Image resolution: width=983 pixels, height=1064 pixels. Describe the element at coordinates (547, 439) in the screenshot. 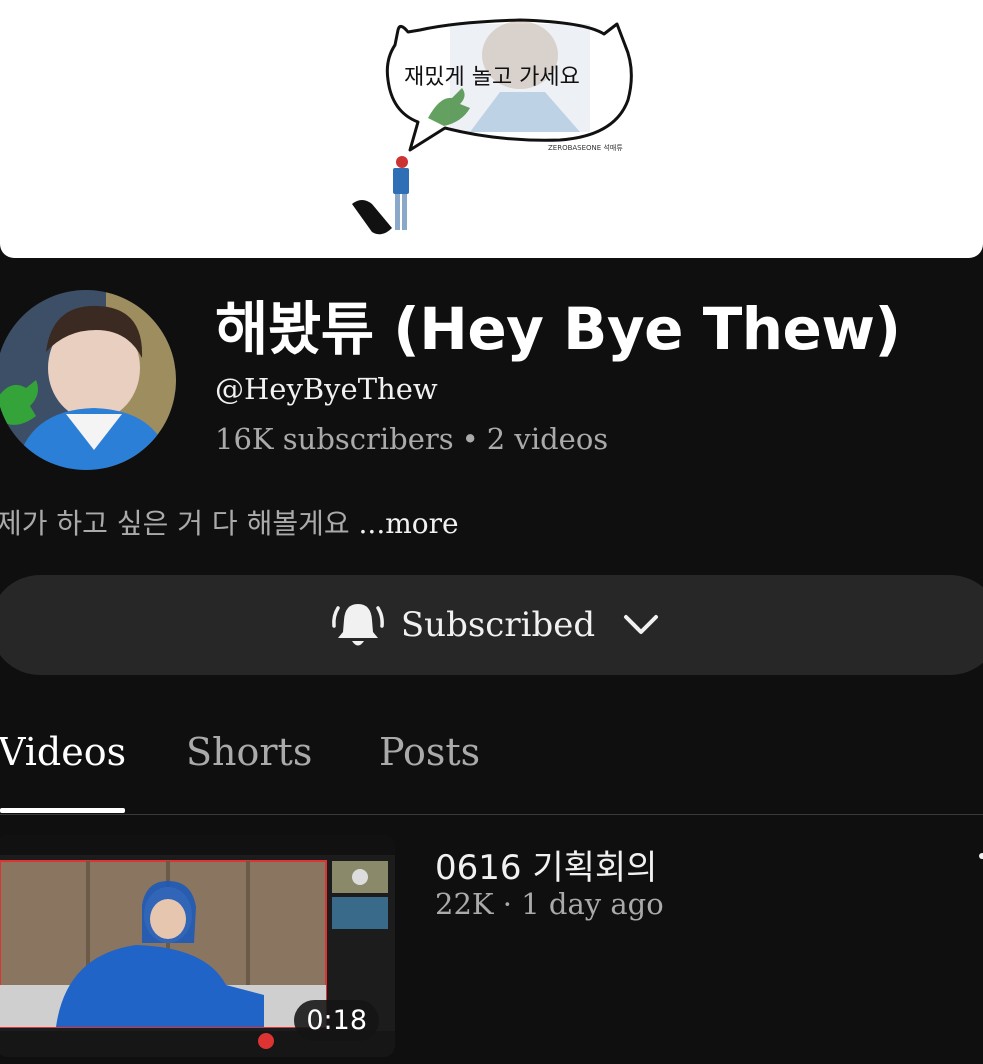

I see `video-count: 2 videos` at that location.